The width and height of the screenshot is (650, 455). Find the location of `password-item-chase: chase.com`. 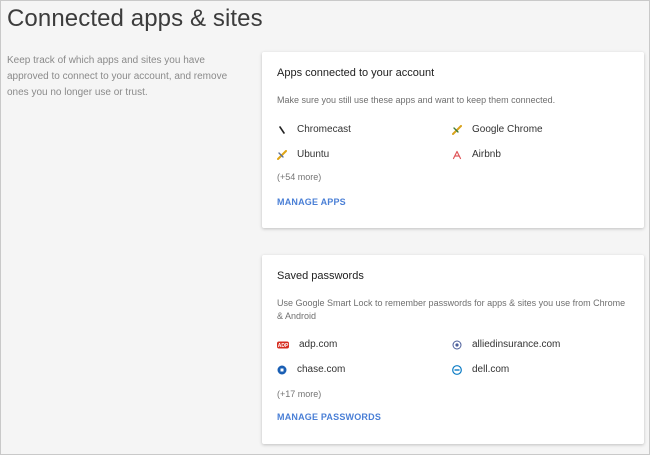

password-item-chase: chase.com is located at coordinates (311, 369).